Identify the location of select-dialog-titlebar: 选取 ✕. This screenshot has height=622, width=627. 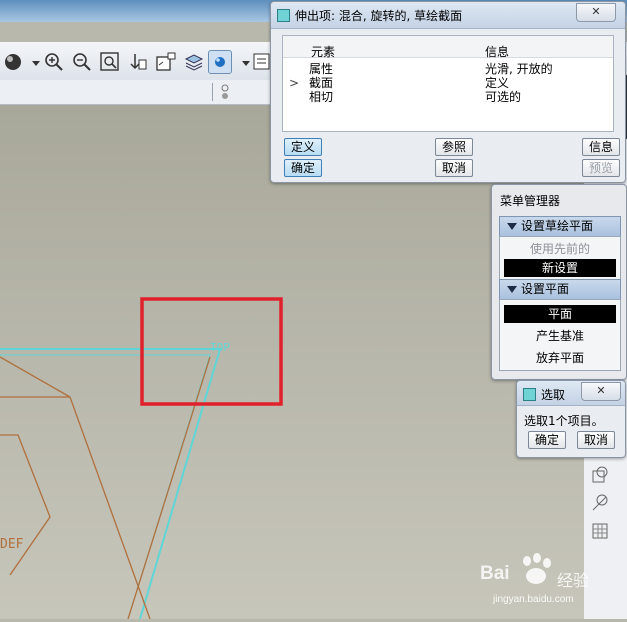
(571, 393).